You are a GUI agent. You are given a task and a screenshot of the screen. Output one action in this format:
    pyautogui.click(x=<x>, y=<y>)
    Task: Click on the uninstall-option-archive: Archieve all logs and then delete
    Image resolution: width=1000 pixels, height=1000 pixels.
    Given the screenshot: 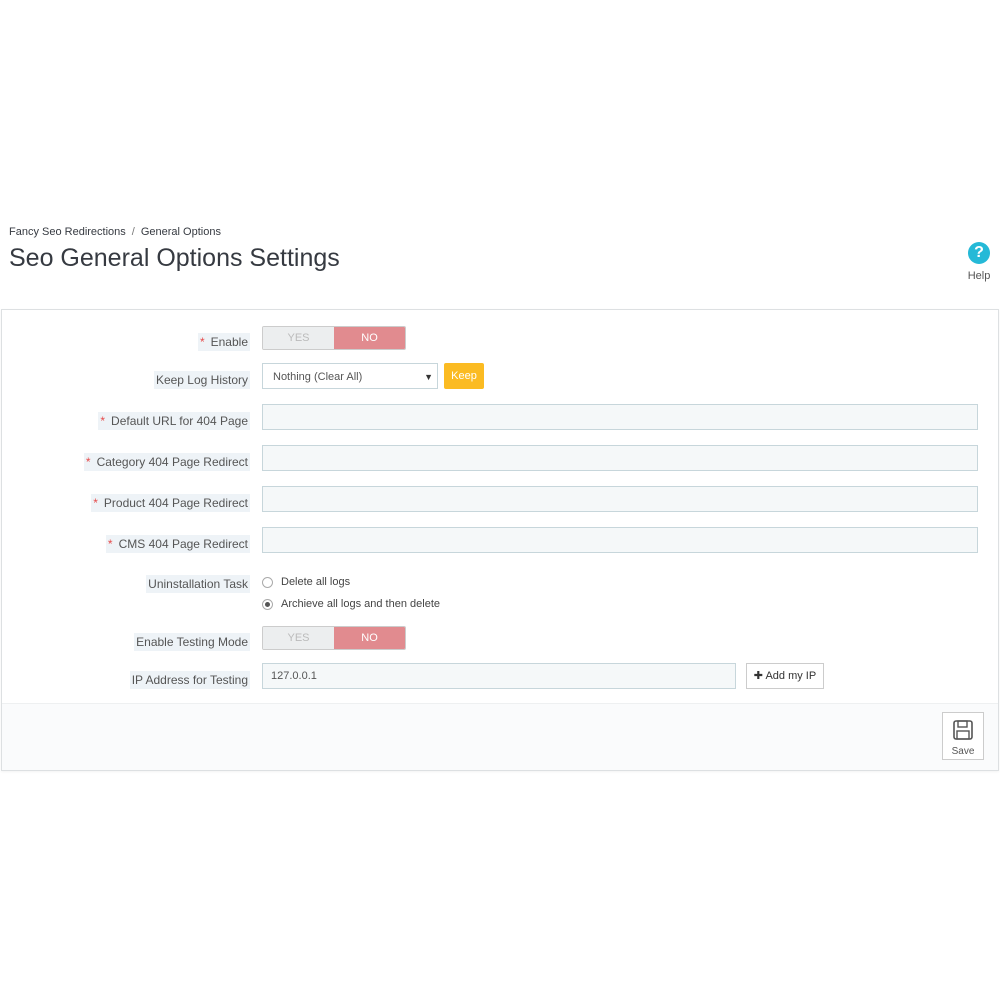 What is the action you would take?
    pyautogui.click(x=351, y=604)
    